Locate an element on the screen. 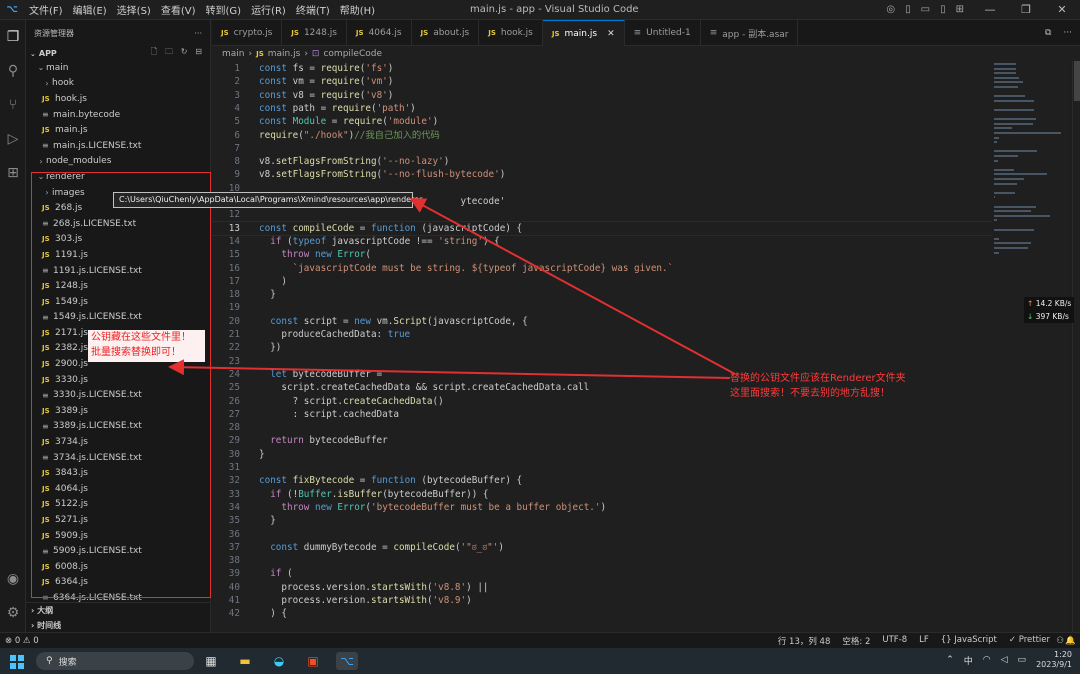 This screenshot has height=674, width=1080. extensions-icon: ⊞ is located at coordinates (13, 173).